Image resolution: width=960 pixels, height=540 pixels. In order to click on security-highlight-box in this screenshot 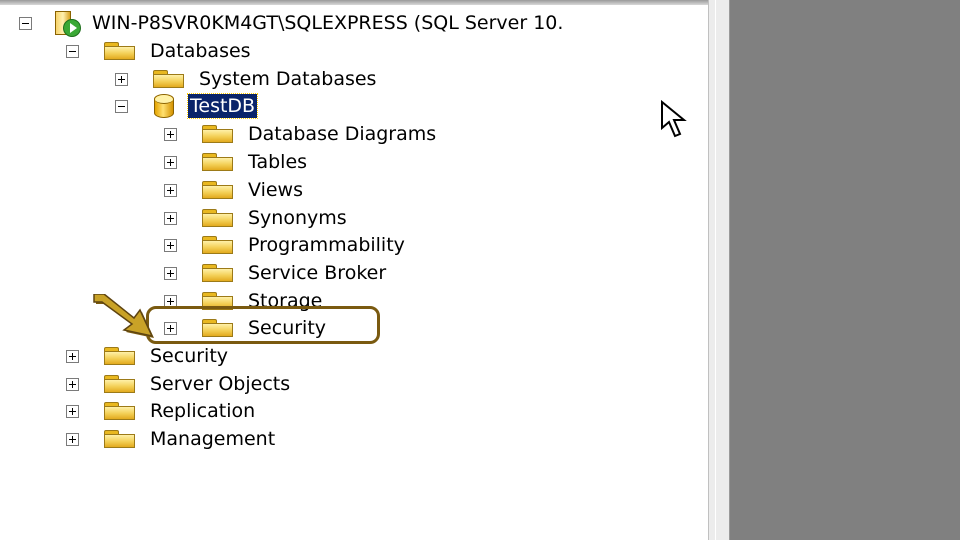, I will do `click(263, 325)`.